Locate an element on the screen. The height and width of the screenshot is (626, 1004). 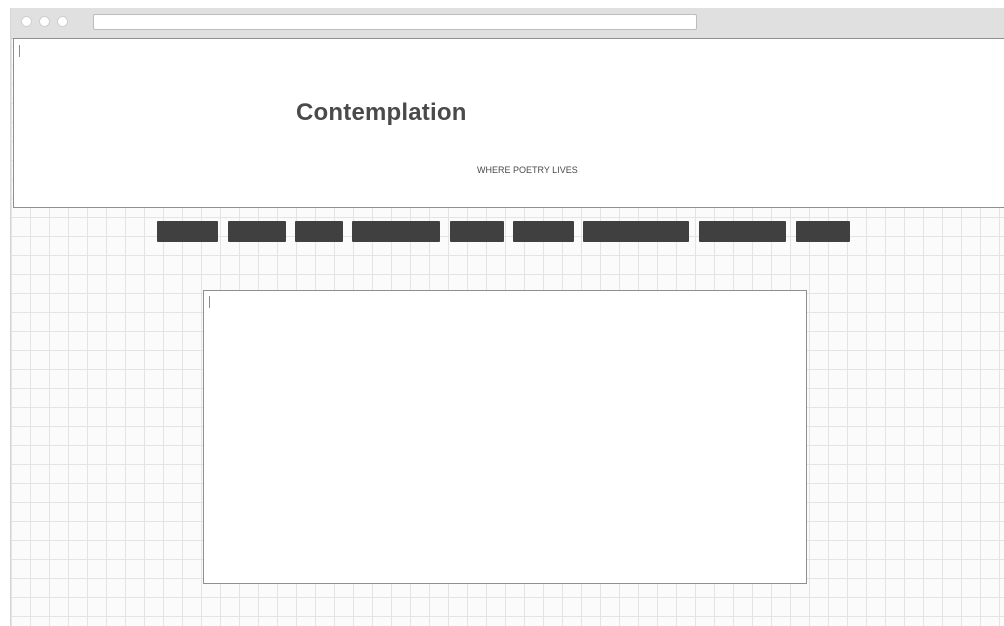
window-minimize-icon is located at coordinates (44, 21).